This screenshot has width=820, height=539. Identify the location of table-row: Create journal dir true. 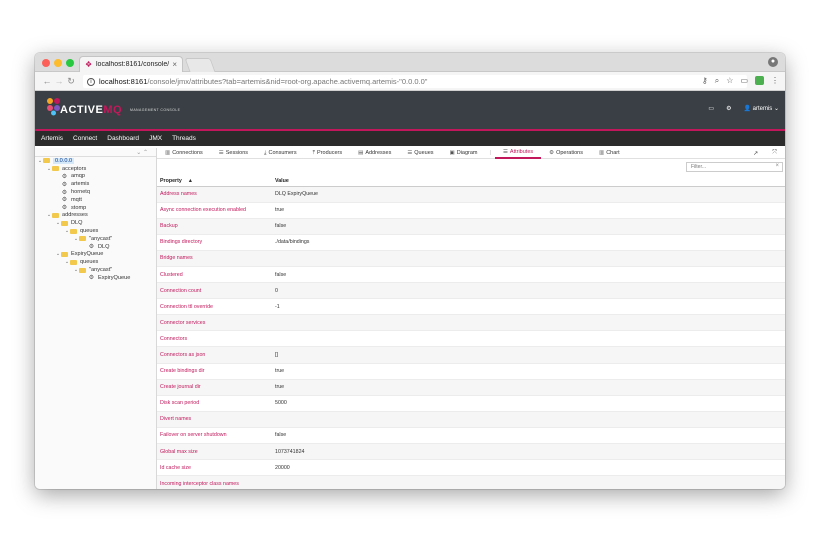
(471, 387).